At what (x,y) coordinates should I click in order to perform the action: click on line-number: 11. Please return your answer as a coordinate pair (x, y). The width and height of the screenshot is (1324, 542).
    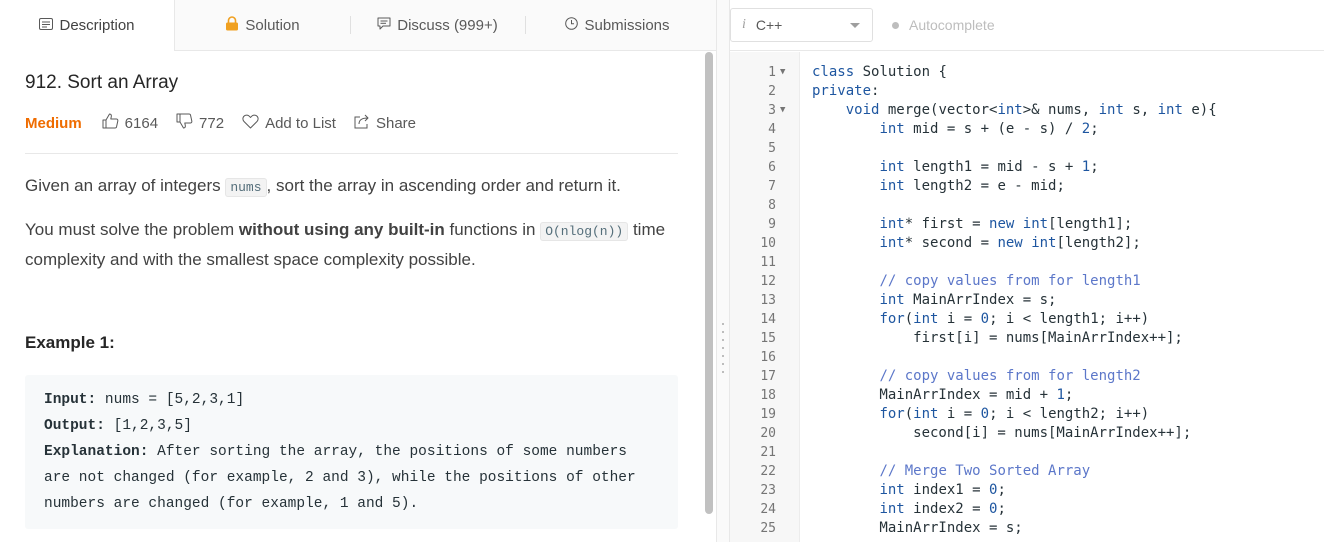
    Looking at the image, I should click on (768, 262).